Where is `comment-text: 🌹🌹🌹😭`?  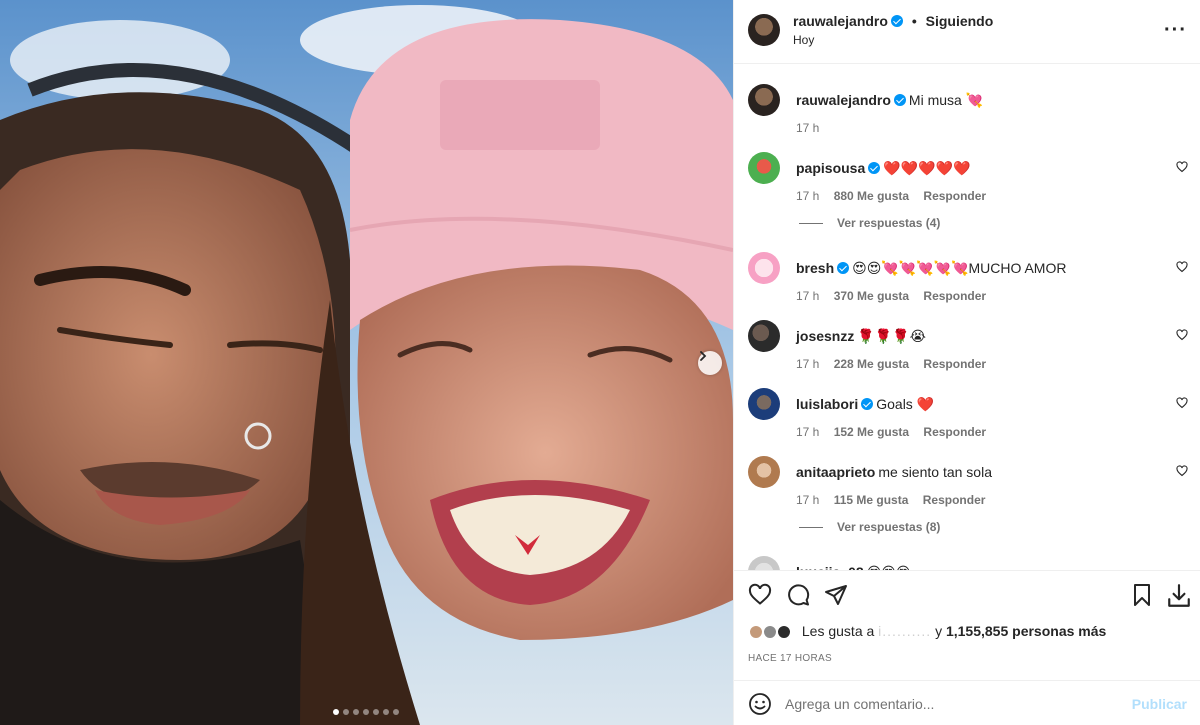
comment-text: 🌹🌹🌹😭 is located at coordinates (892, 336).